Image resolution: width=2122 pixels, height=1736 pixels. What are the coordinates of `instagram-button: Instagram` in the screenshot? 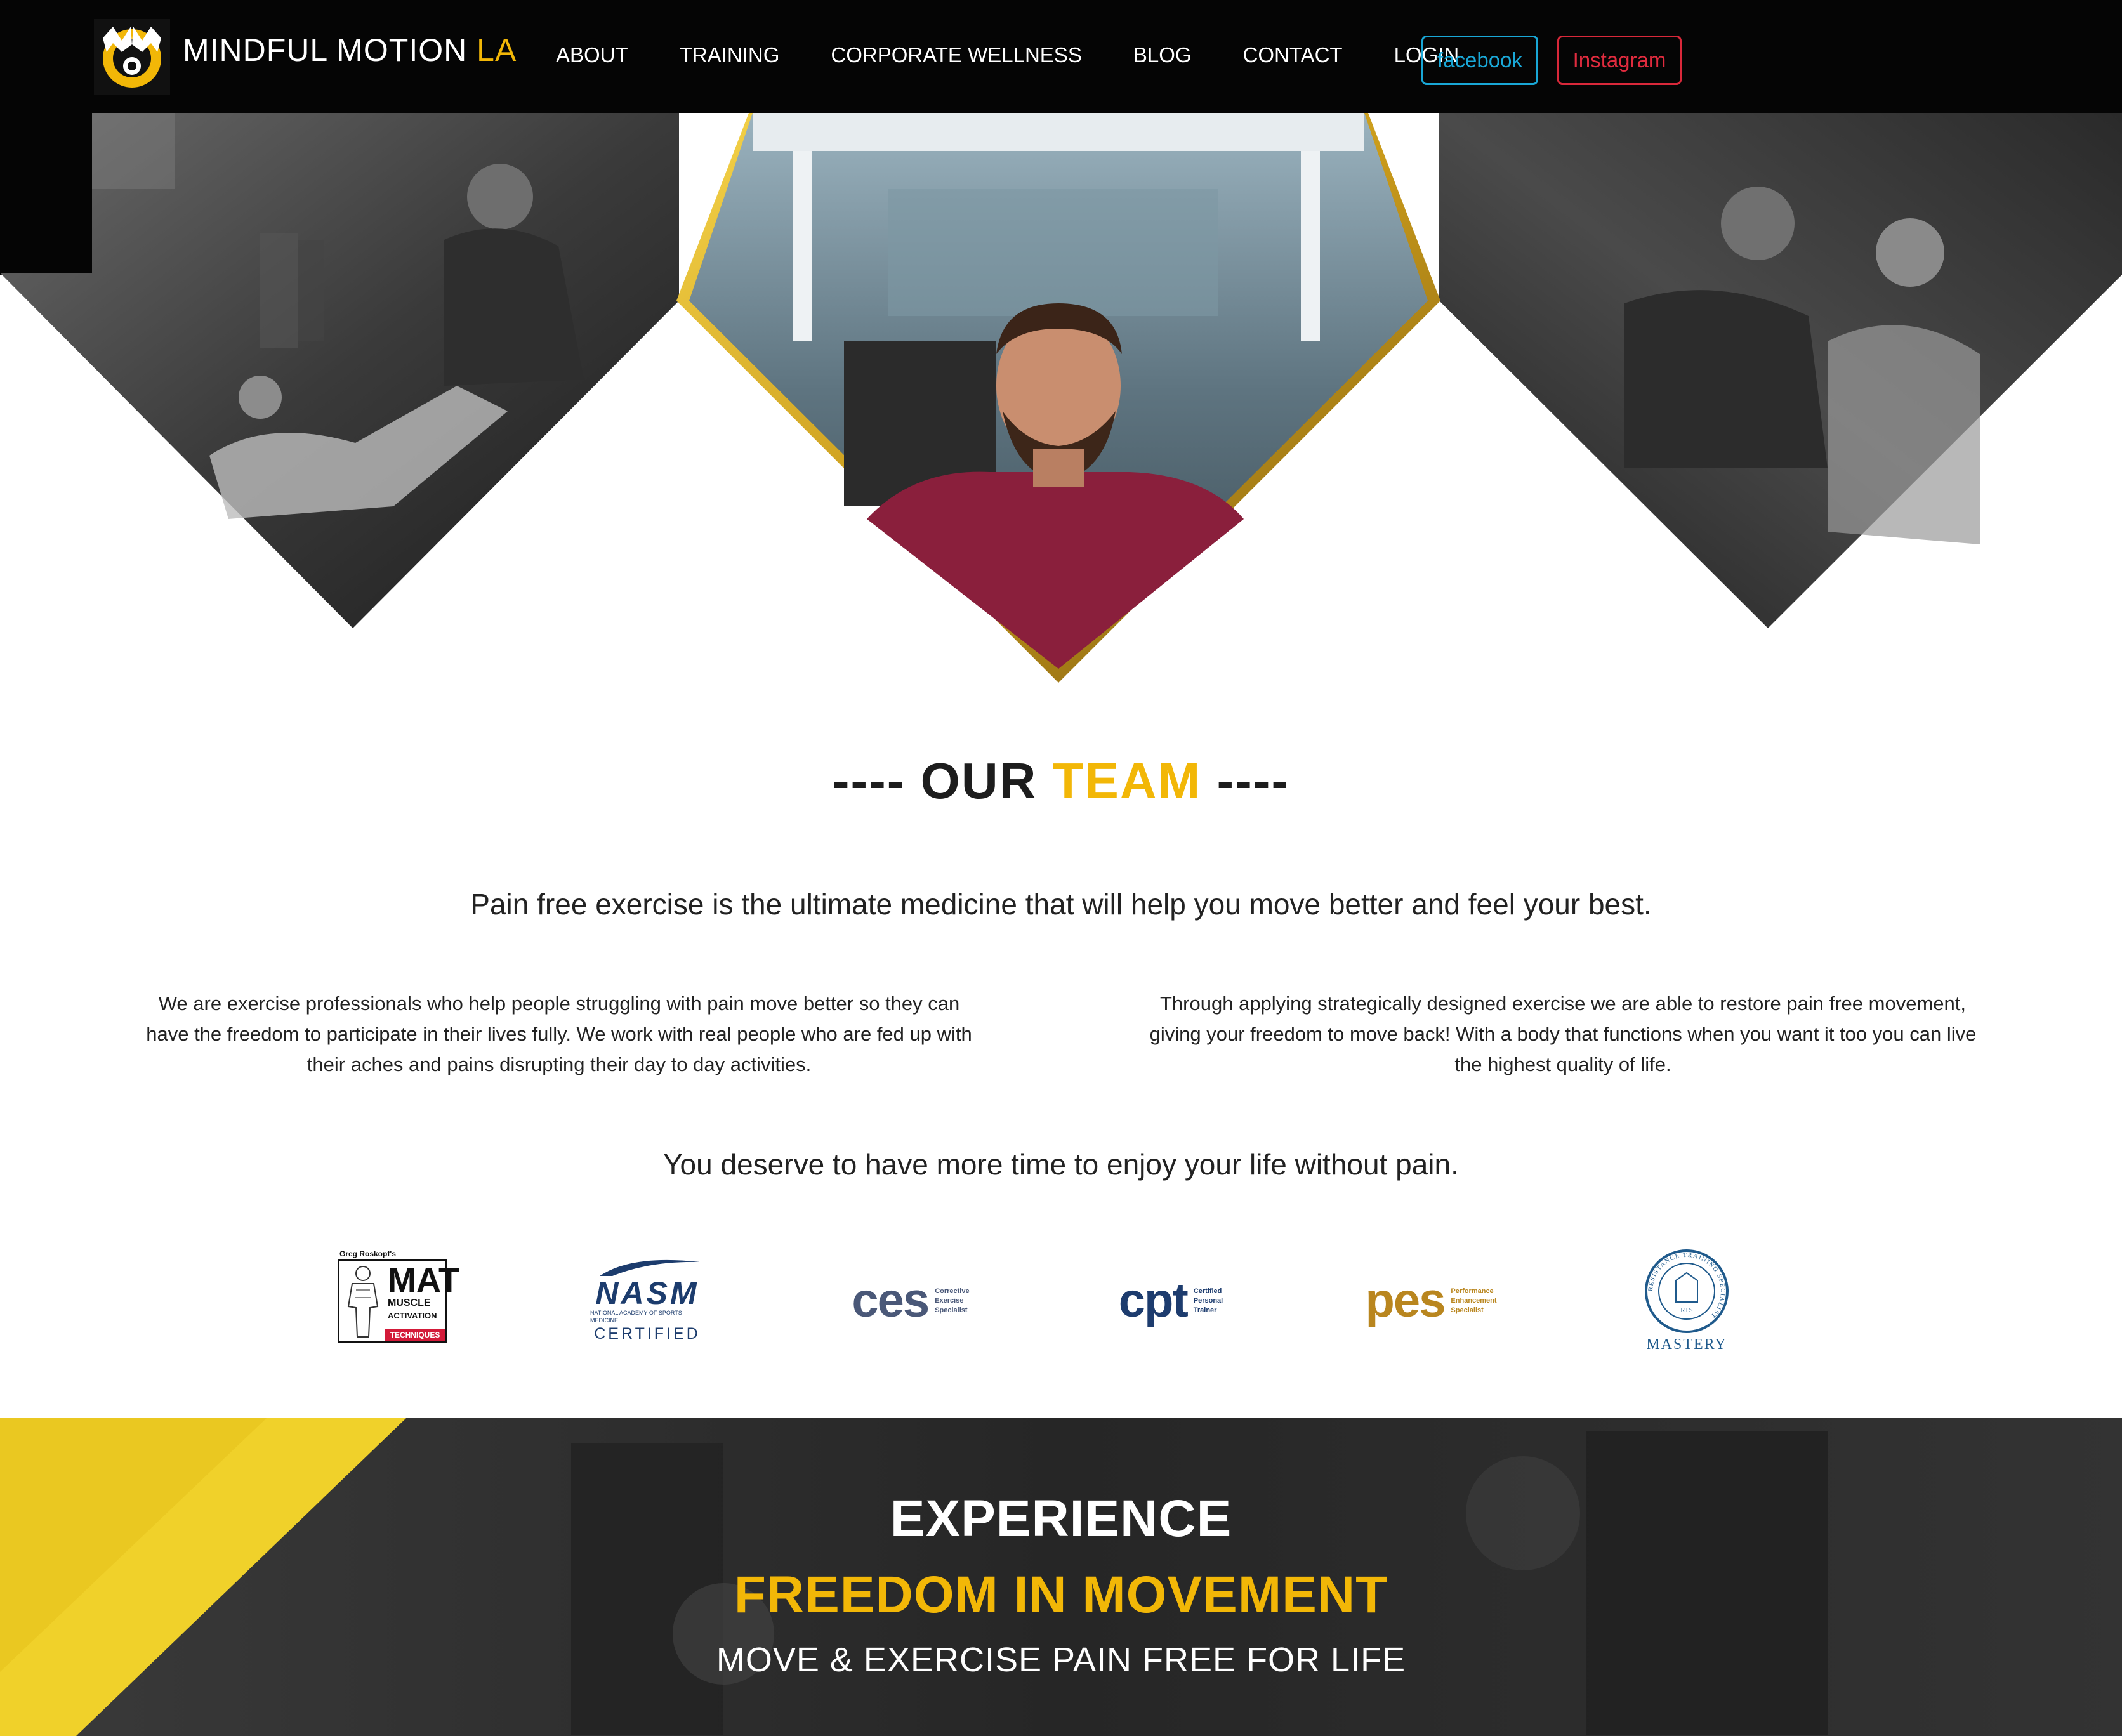 It's located at (1619, 61).